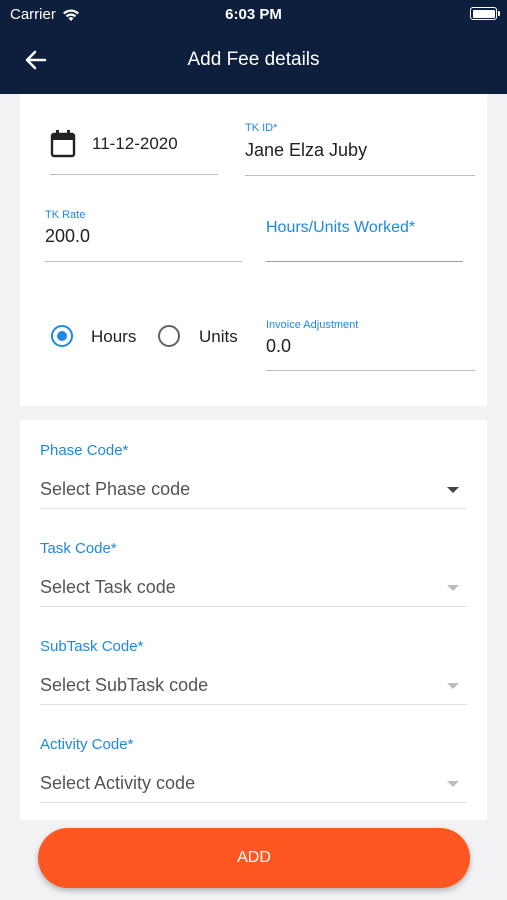 This screenshot has height=900, width=507. Describe the element at coordinates (115, 489) in the screenshot. I see `phase-code-value: Select Phase code` at that location.